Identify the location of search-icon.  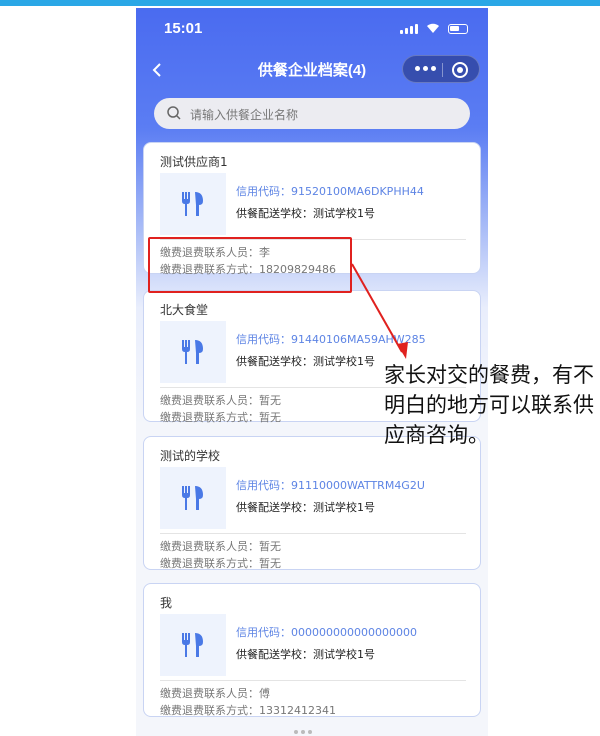
(174, 113).